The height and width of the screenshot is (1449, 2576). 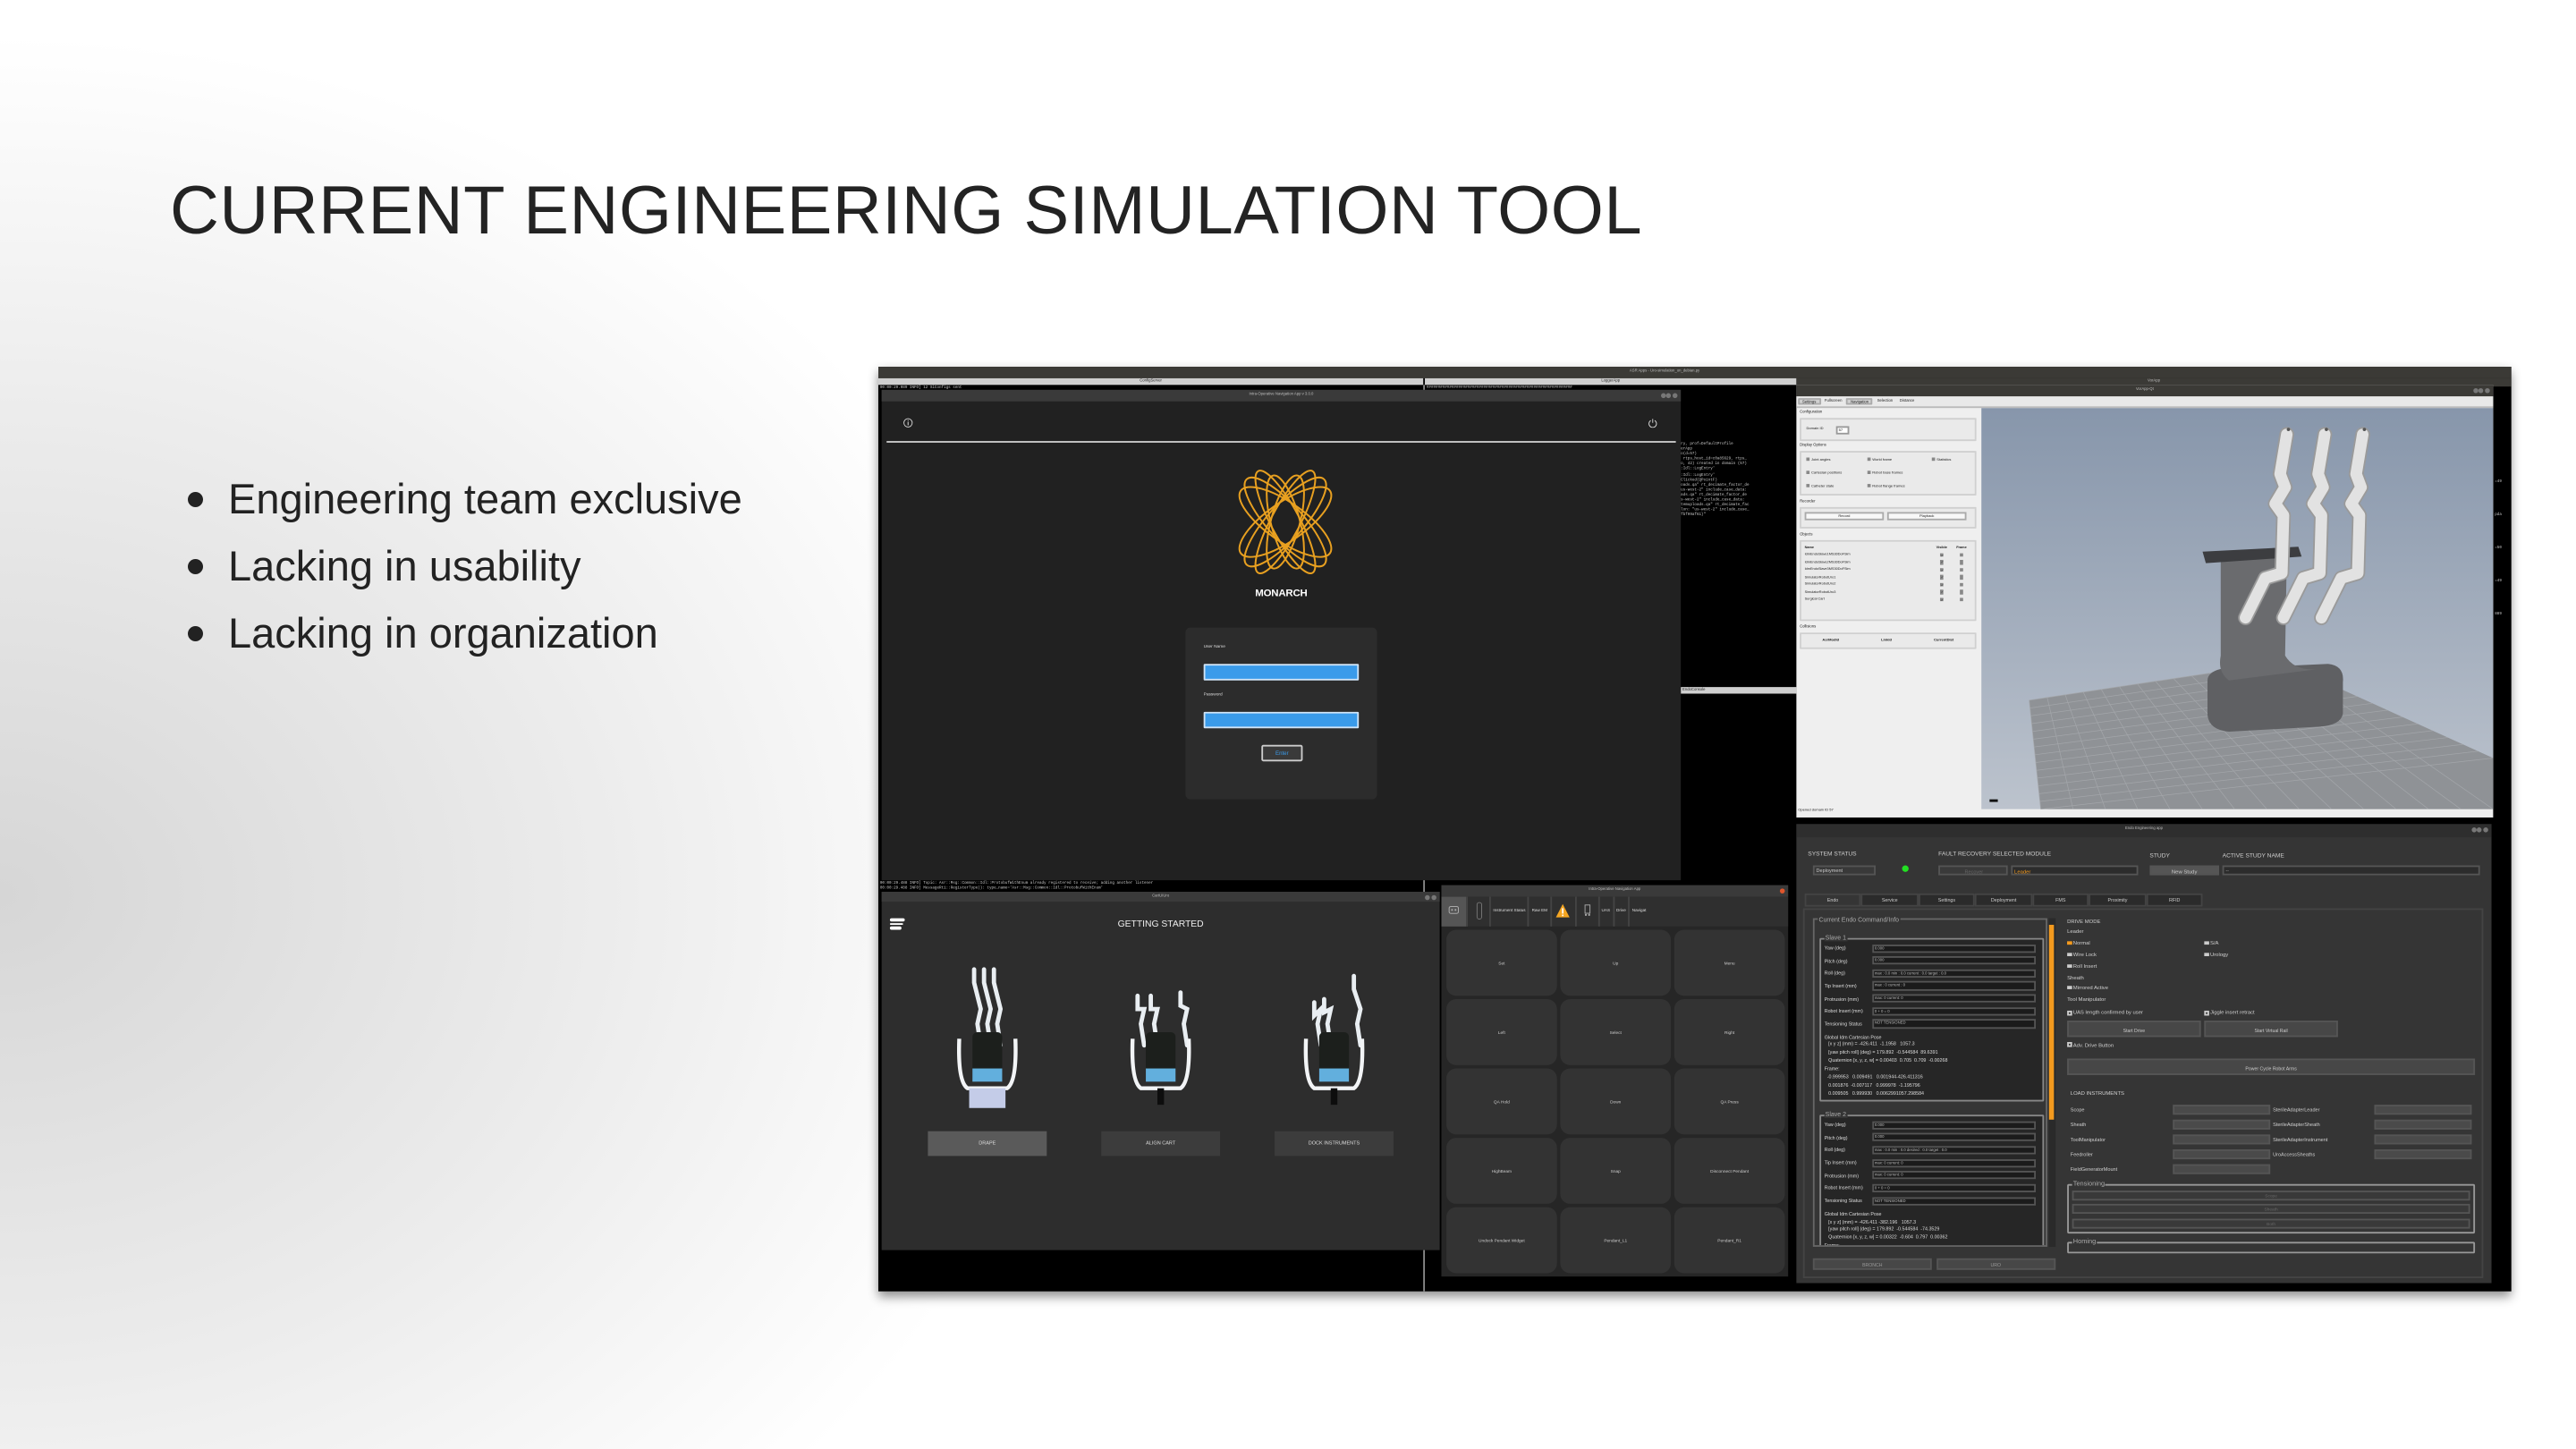 What do you see at coordinates (1886, 486) in the screenshot?
I see `display-option-checkbox: Robot flange frames` at bounding box center [1886, 486].